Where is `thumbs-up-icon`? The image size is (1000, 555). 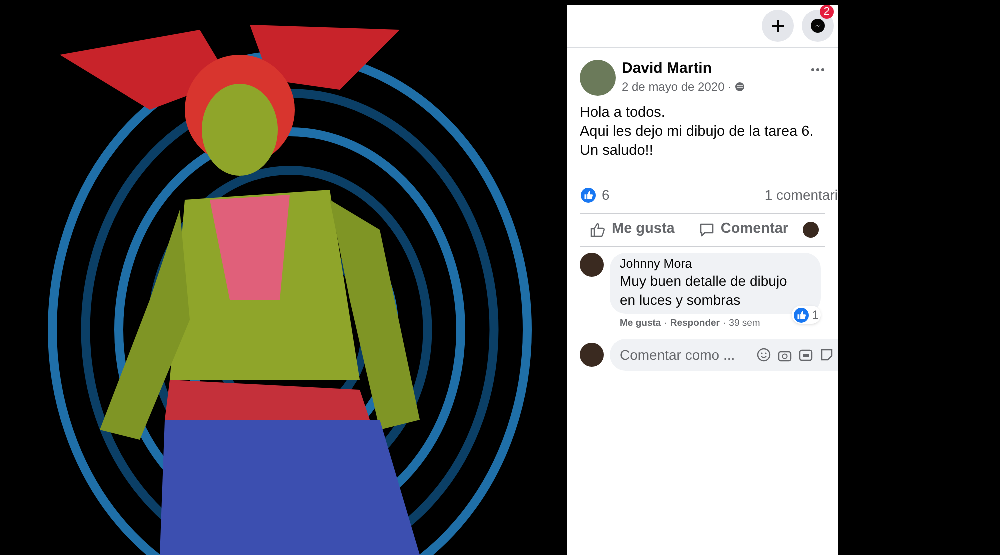
thumbs-up-icon is located at coordinates (598, 230).